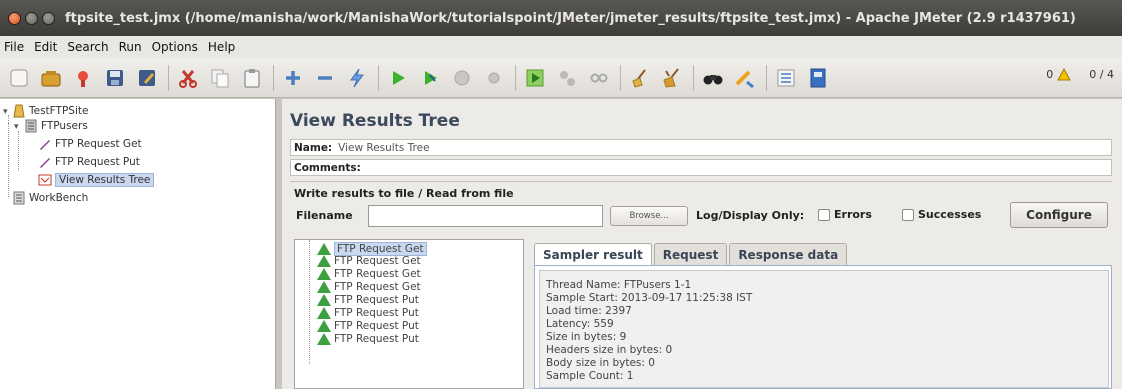 The height and width of the screenshot is (389, 1122). I want to click on templates-button, so click(51, 78).